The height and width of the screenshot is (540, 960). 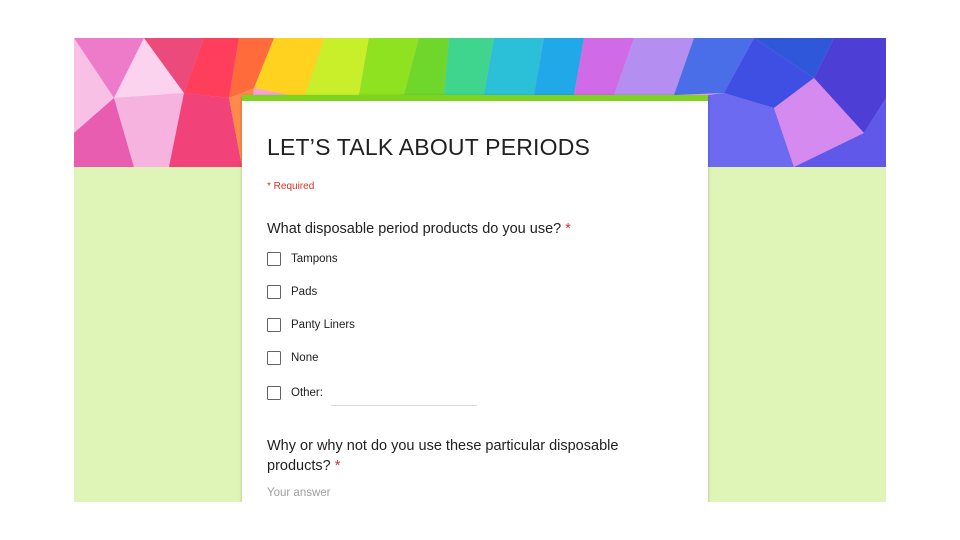 What do you see at coordinates (274, 259) in the screenshot?
I see `checkbox-tampons` at bounding box center [274, 259].